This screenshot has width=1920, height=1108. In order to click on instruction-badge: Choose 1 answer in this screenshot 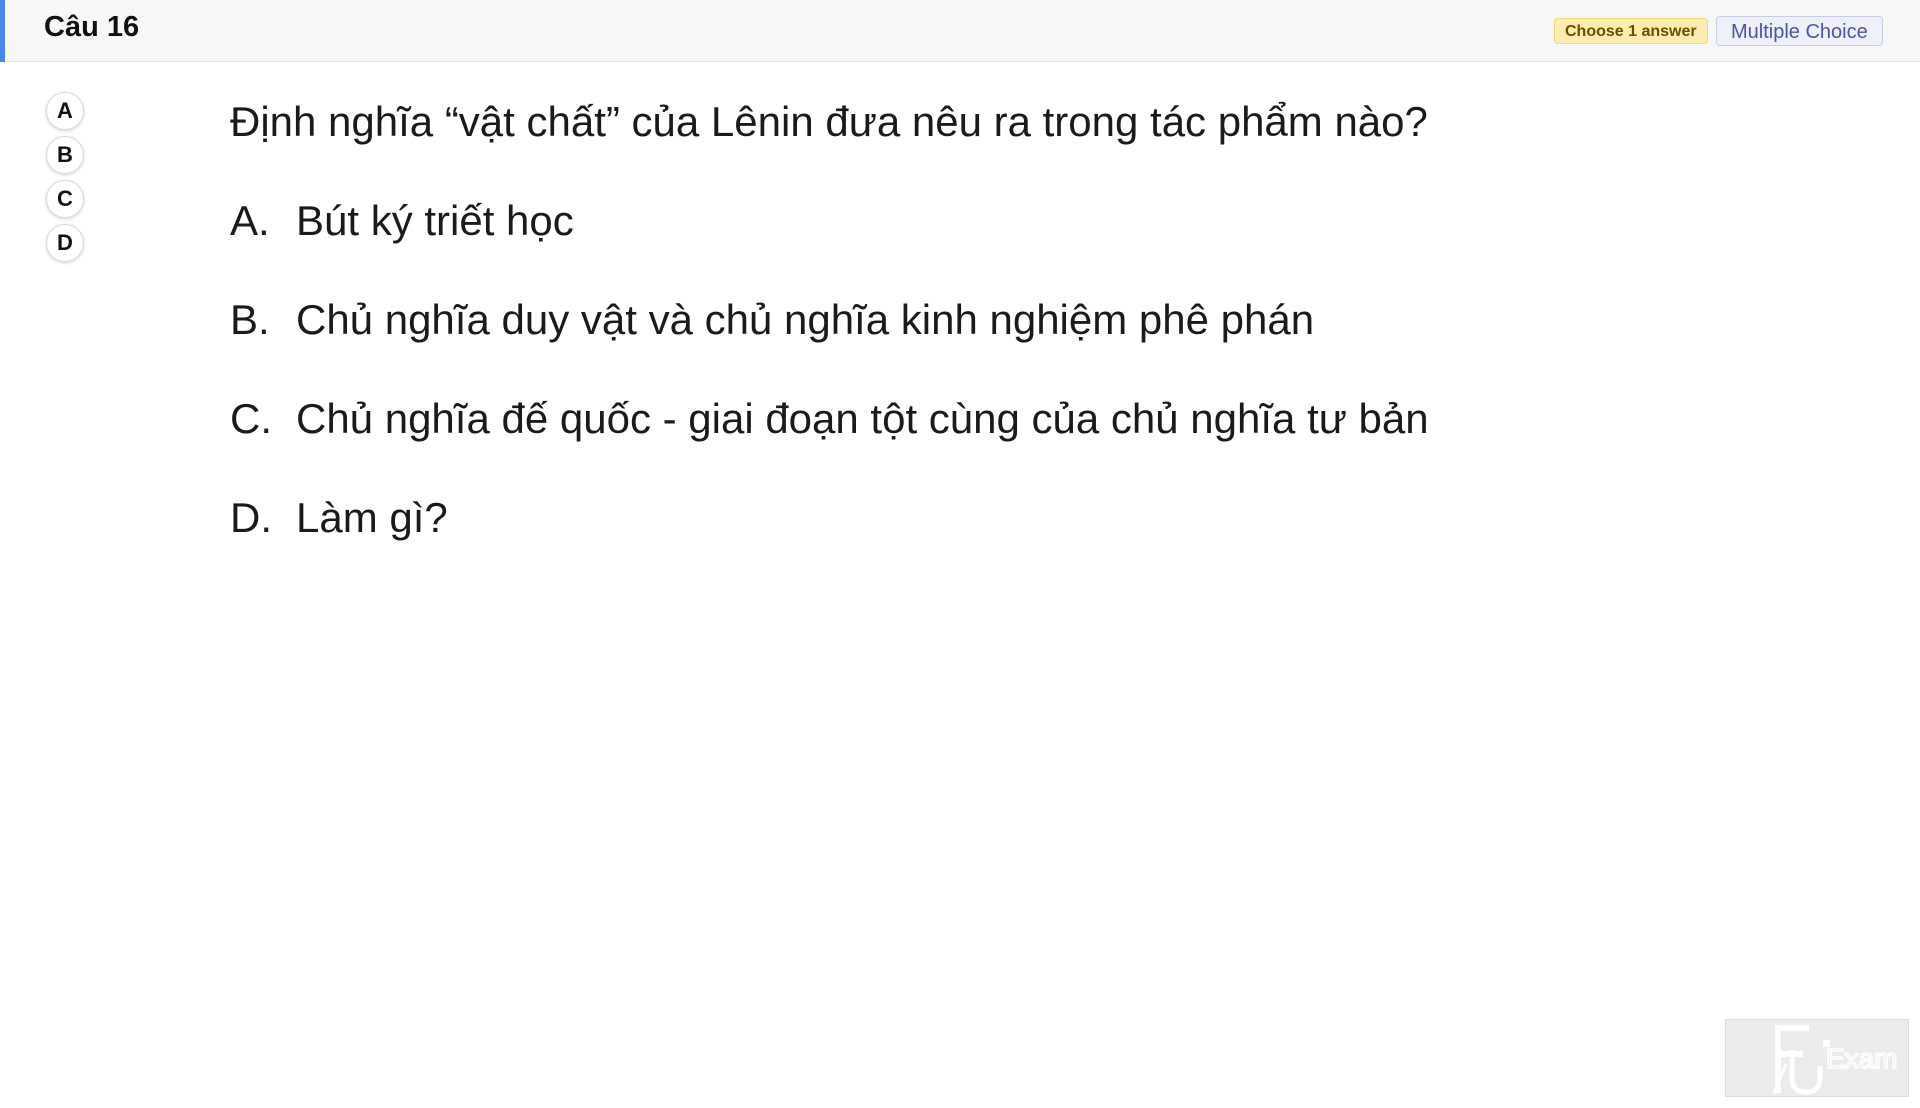, I will do `click(1631, 31)`.